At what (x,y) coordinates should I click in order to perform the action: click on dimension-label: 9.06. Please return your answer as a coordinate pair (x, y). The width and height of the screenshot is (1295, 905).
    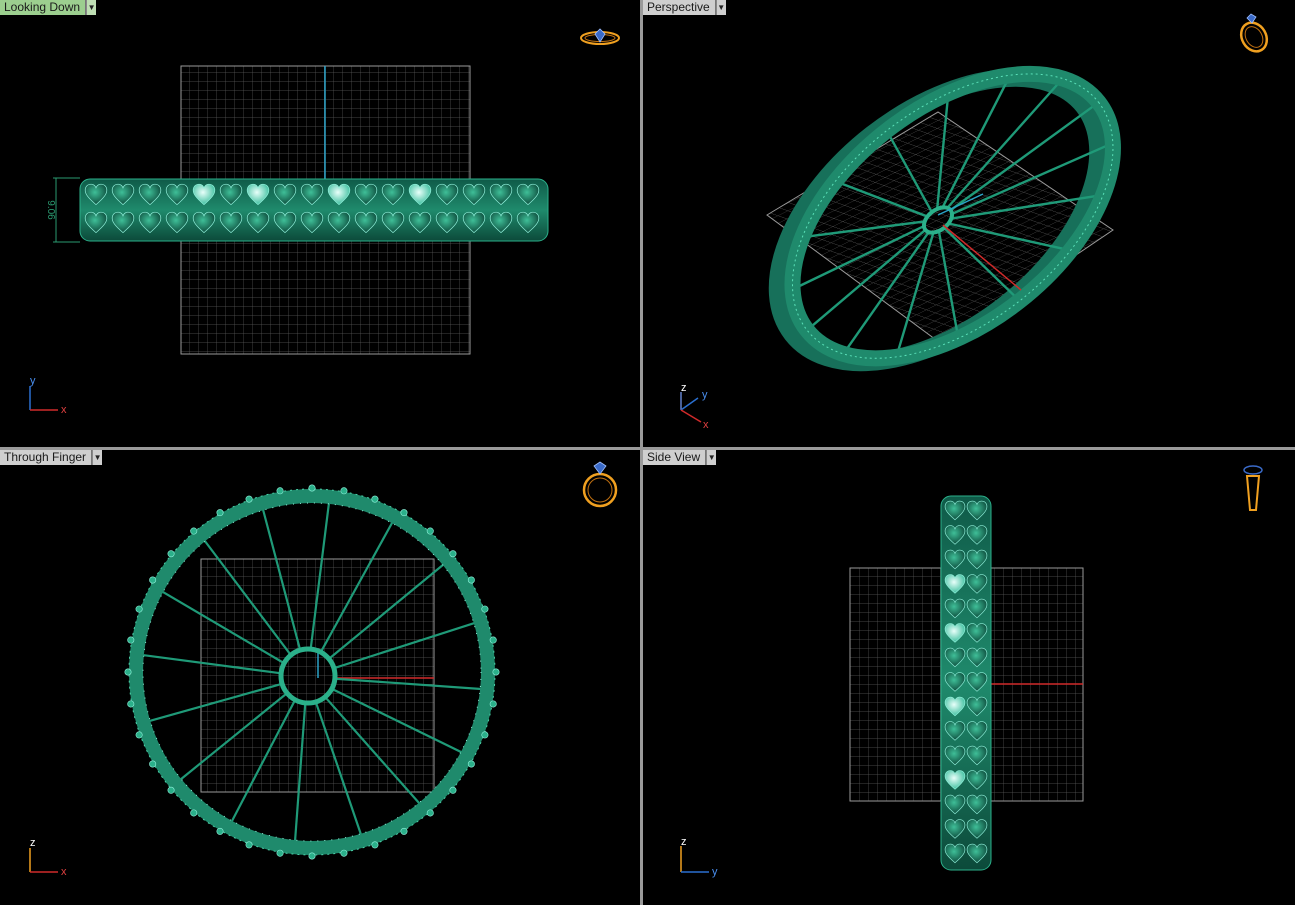
    Looking at the image, I should click on (50, 210).